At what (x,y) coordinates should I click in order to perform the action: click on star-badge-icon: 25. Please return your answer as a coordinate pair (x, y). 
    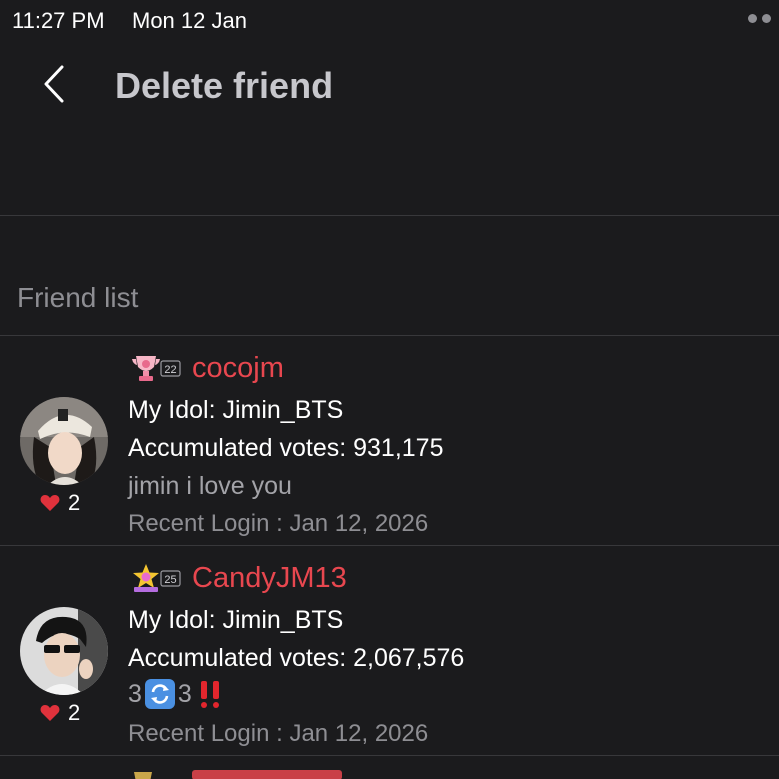
    Looking at the image, I should click on (157, 578).